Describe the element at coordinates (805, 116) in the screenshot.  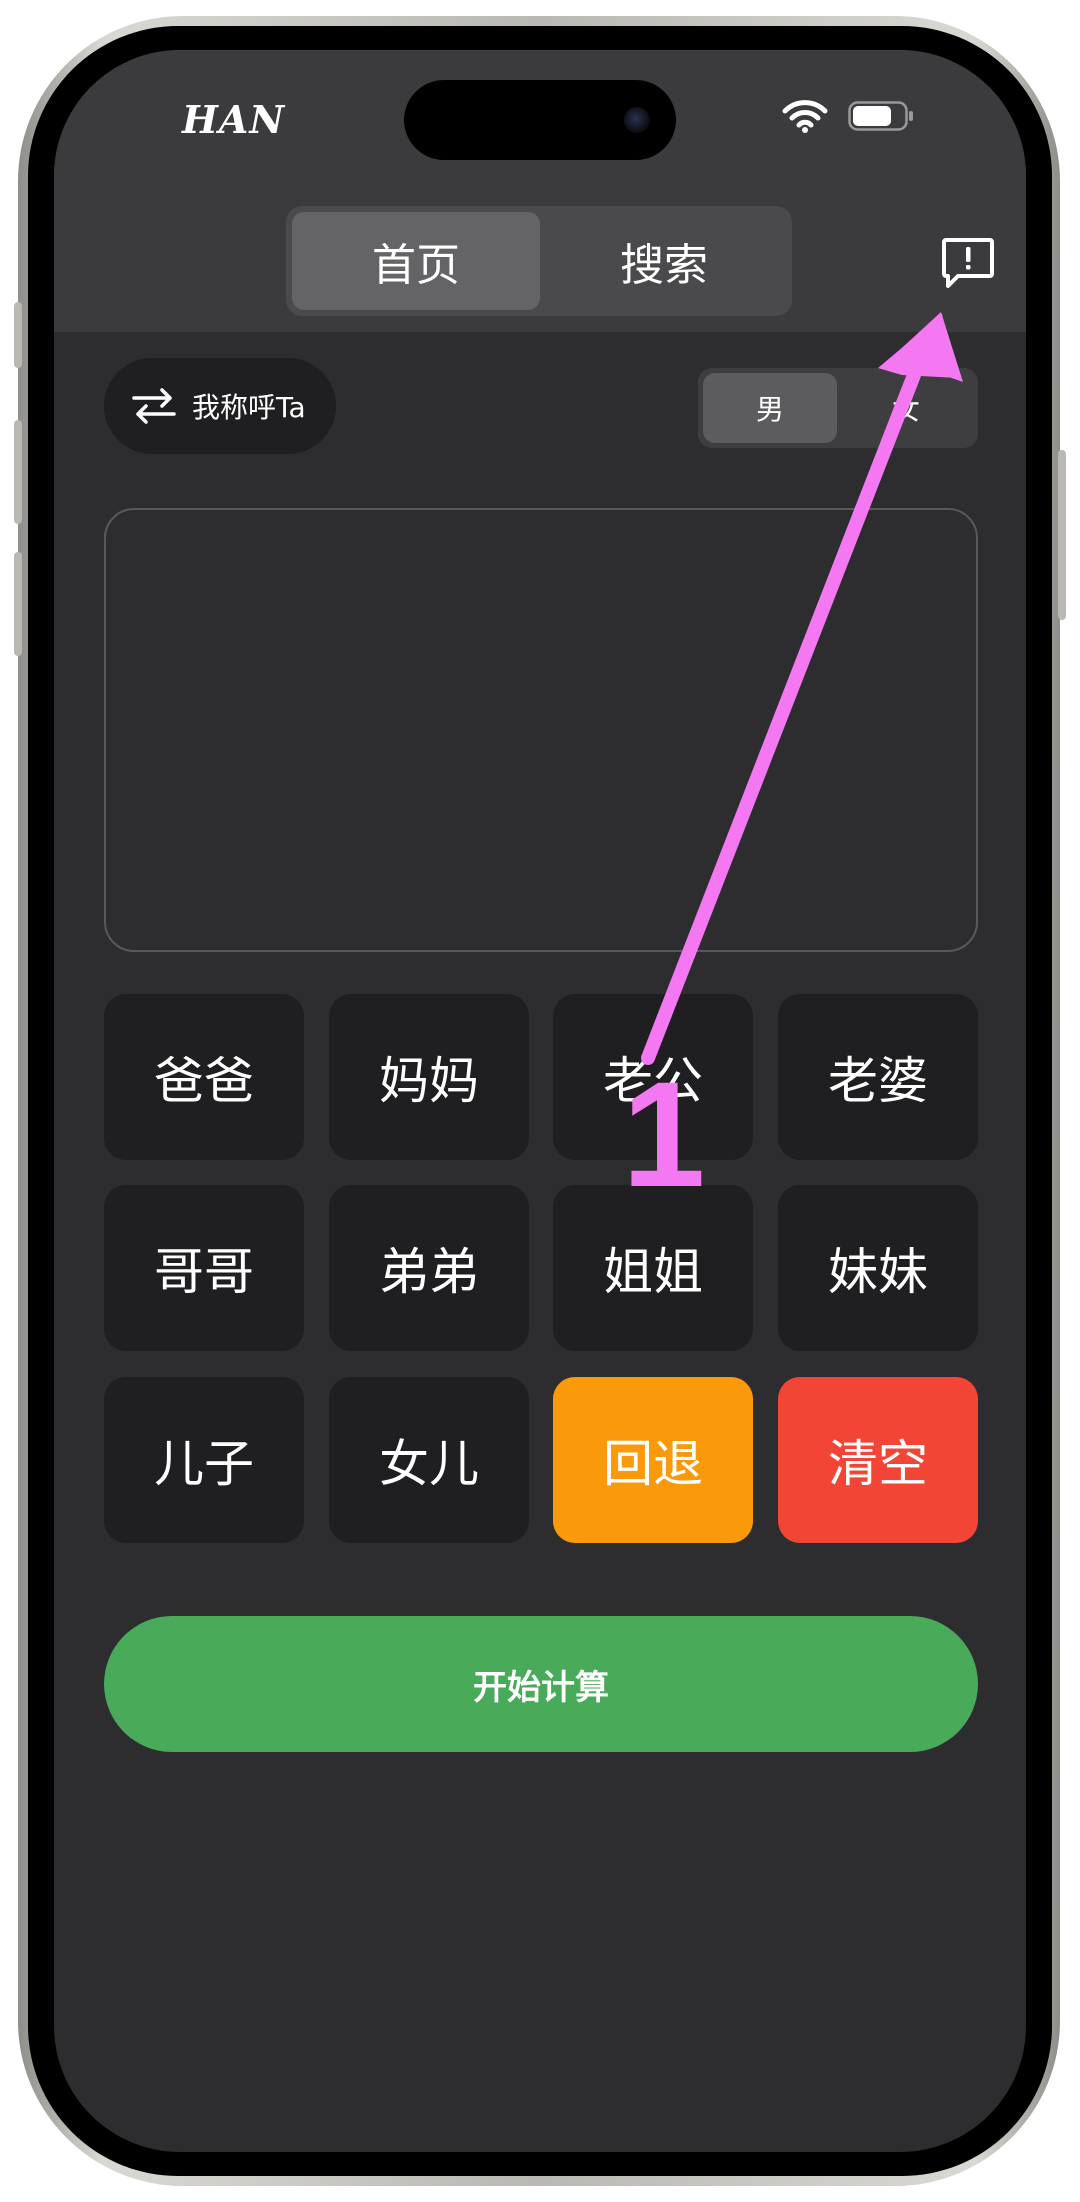
I see `wifi-icon` at that location.